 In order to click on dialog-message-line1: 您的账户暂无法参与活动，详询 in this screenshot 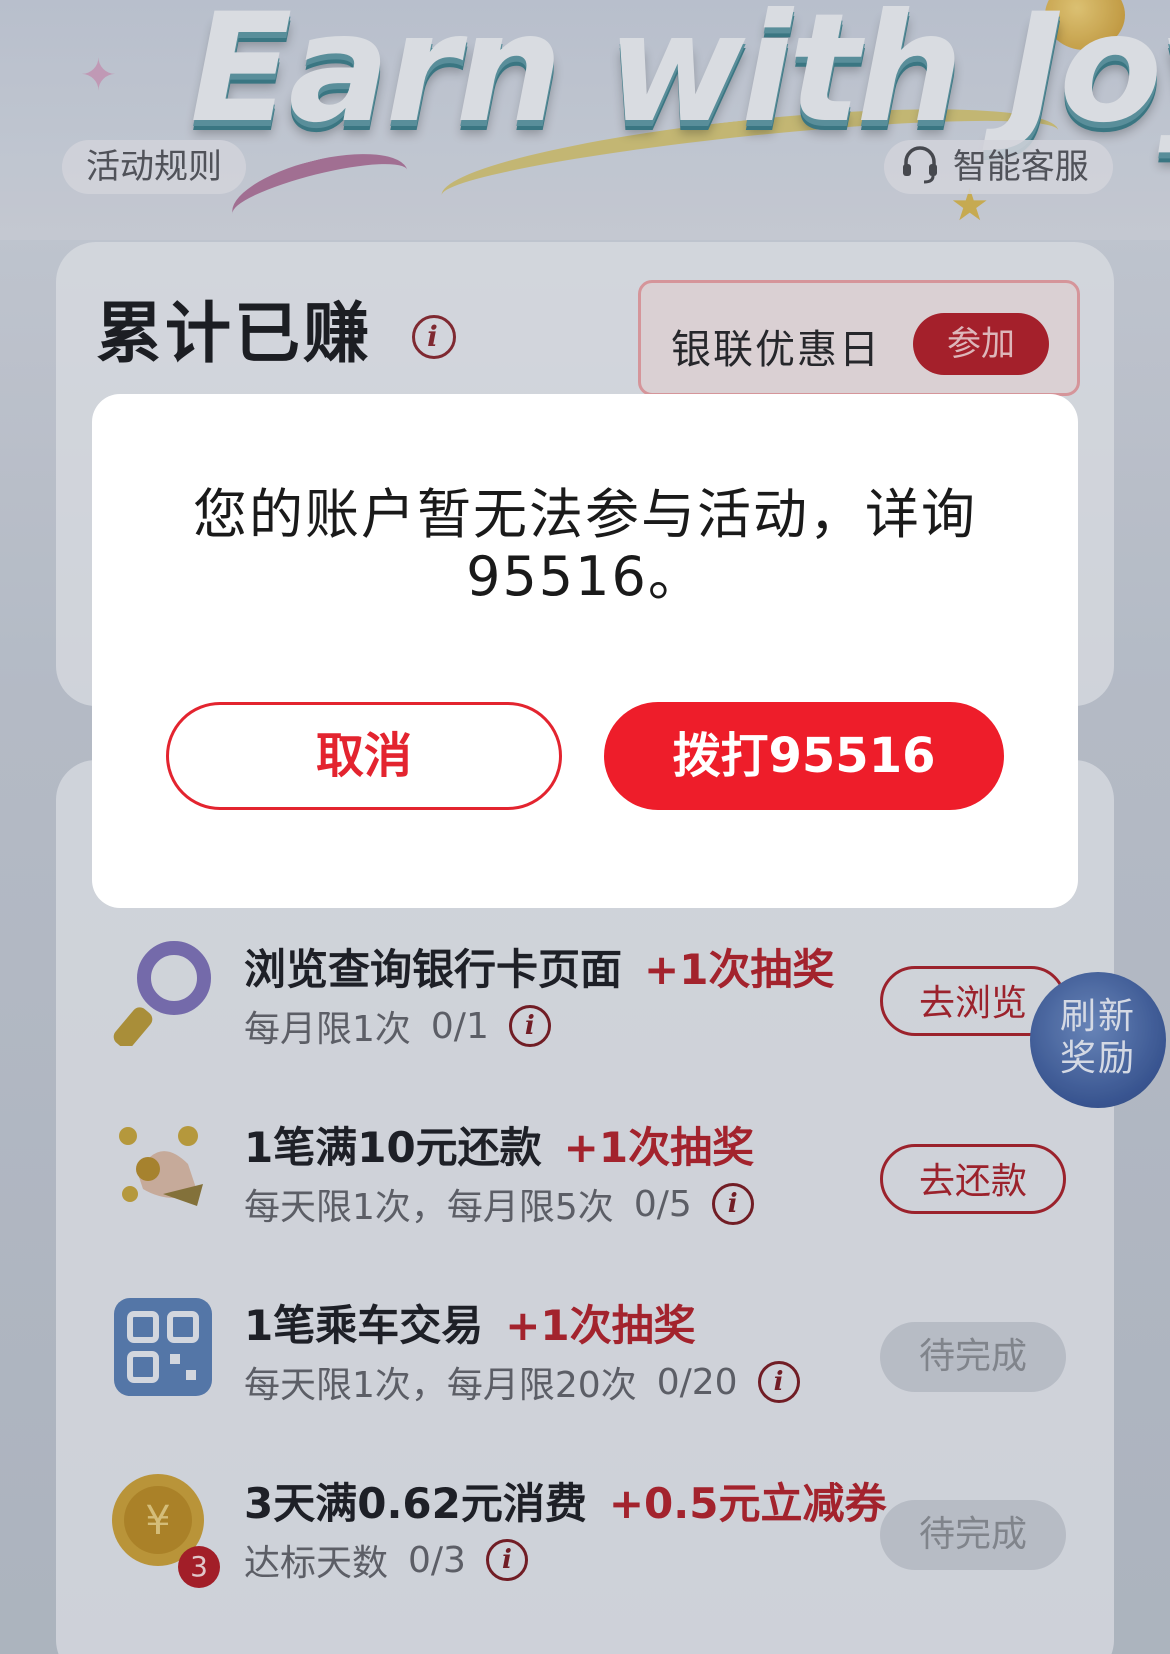, I will do `click(585, 514)`.